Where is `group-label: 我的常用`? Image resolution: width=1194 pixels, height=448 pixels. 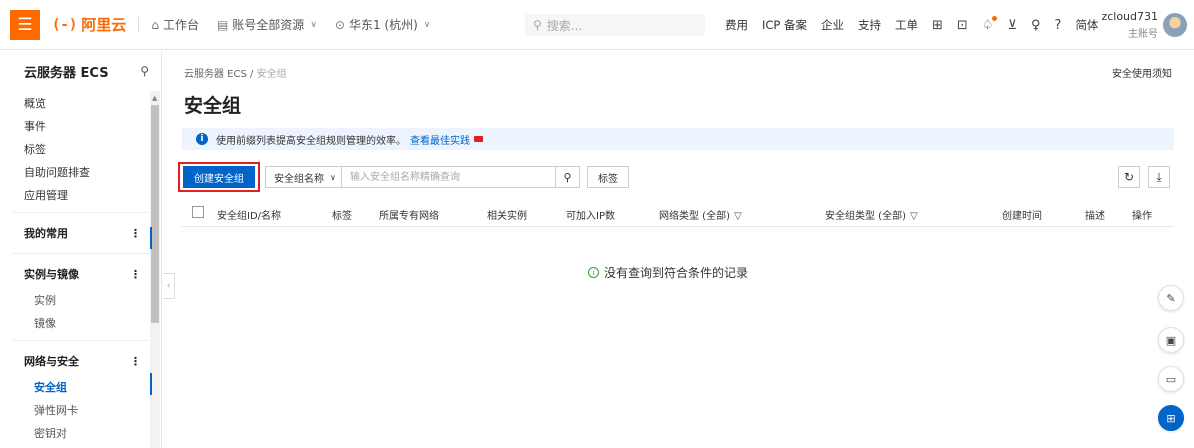 group-label: 我的常用 is located at coordinates (46, 233).